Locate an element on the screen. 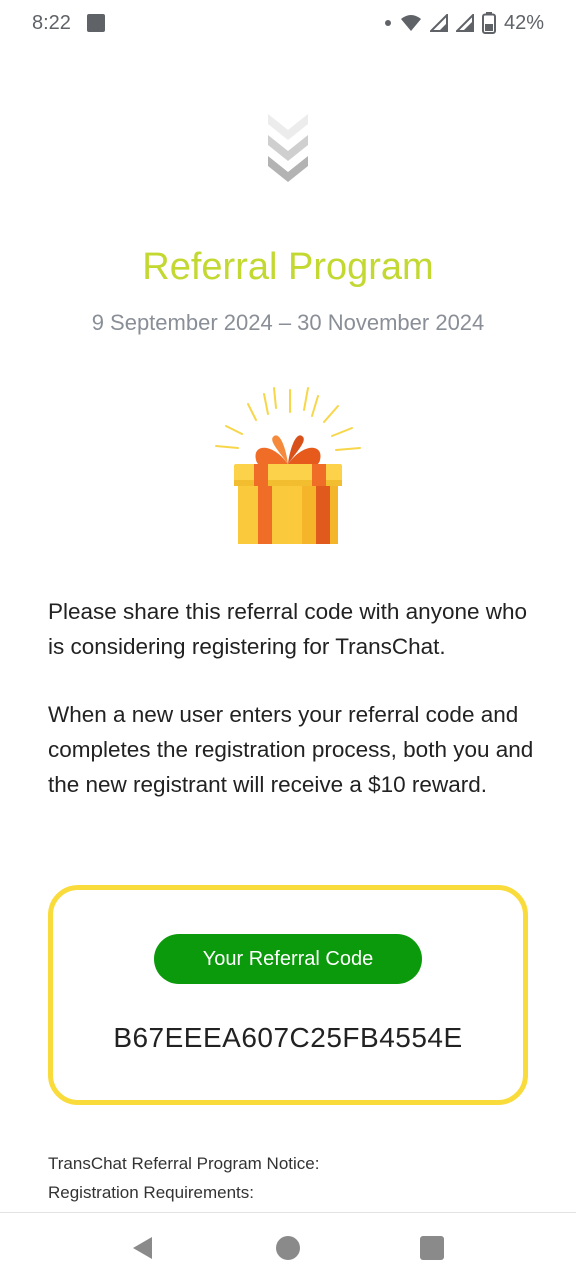  referral-code-card: Your Referral Code B67EEEA607C25FB4554E is located at coordinates (288, 995).